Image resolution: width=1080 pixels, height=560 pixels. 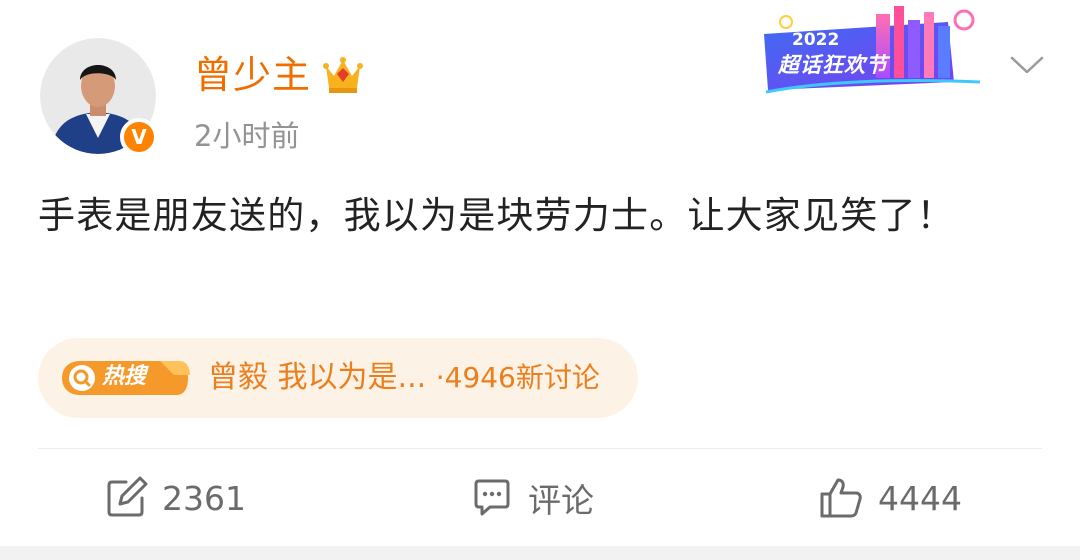 What do you see at coordinates (139, 137) in the screenshot?
I see `verified-badge-icon: V` at bounding box center [139, 137].